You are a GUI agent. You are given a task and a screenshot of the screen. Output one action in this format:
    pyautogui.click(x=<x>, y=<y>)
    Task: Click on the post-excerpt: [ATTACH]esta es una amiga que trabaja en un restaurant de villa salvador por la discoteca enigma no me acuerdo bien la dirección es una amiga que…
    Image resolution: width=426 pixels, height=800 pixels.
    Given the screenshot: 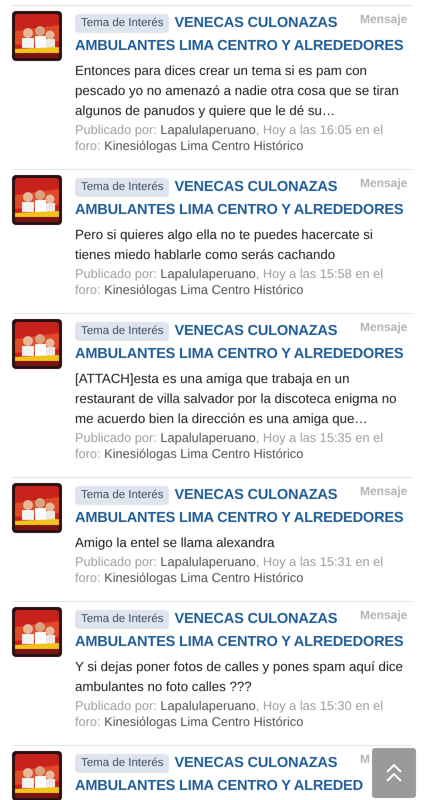 What is the action you would take?
    pyautogui.click(x=236, y=399)
    